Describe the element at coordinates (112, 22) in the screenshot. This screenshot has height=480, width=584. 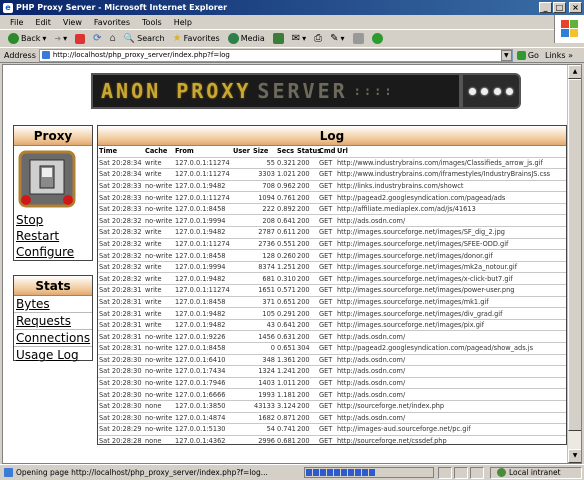
I see `menu-favorites: Favorites` at that location.